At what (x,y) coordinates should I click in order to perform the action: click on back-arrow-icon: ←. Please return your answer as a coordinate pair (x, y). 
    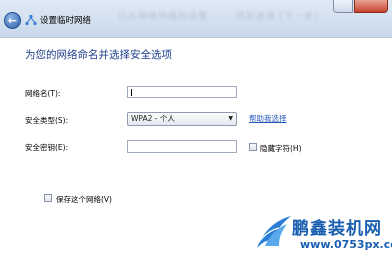
    Looking at the image, I should click on (12, 20).